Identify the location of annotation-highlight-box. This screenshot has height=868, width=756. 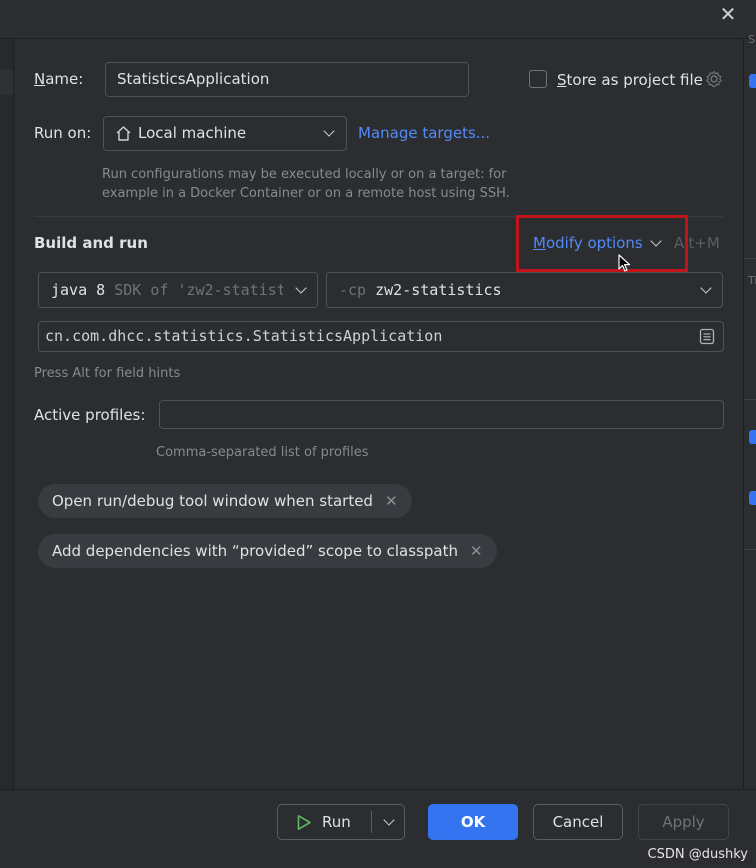
(602, 243).